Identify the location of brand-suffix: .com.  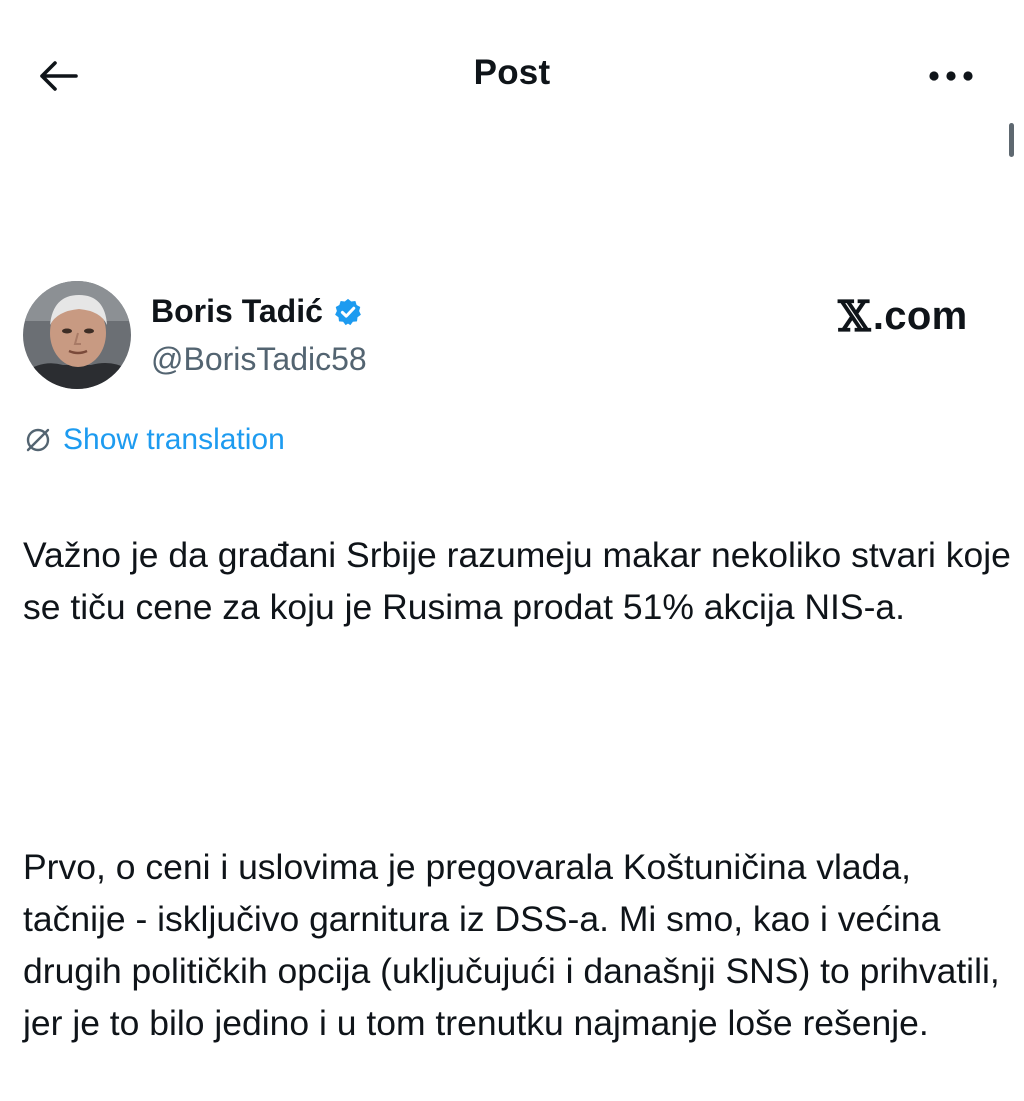
(920, 316).